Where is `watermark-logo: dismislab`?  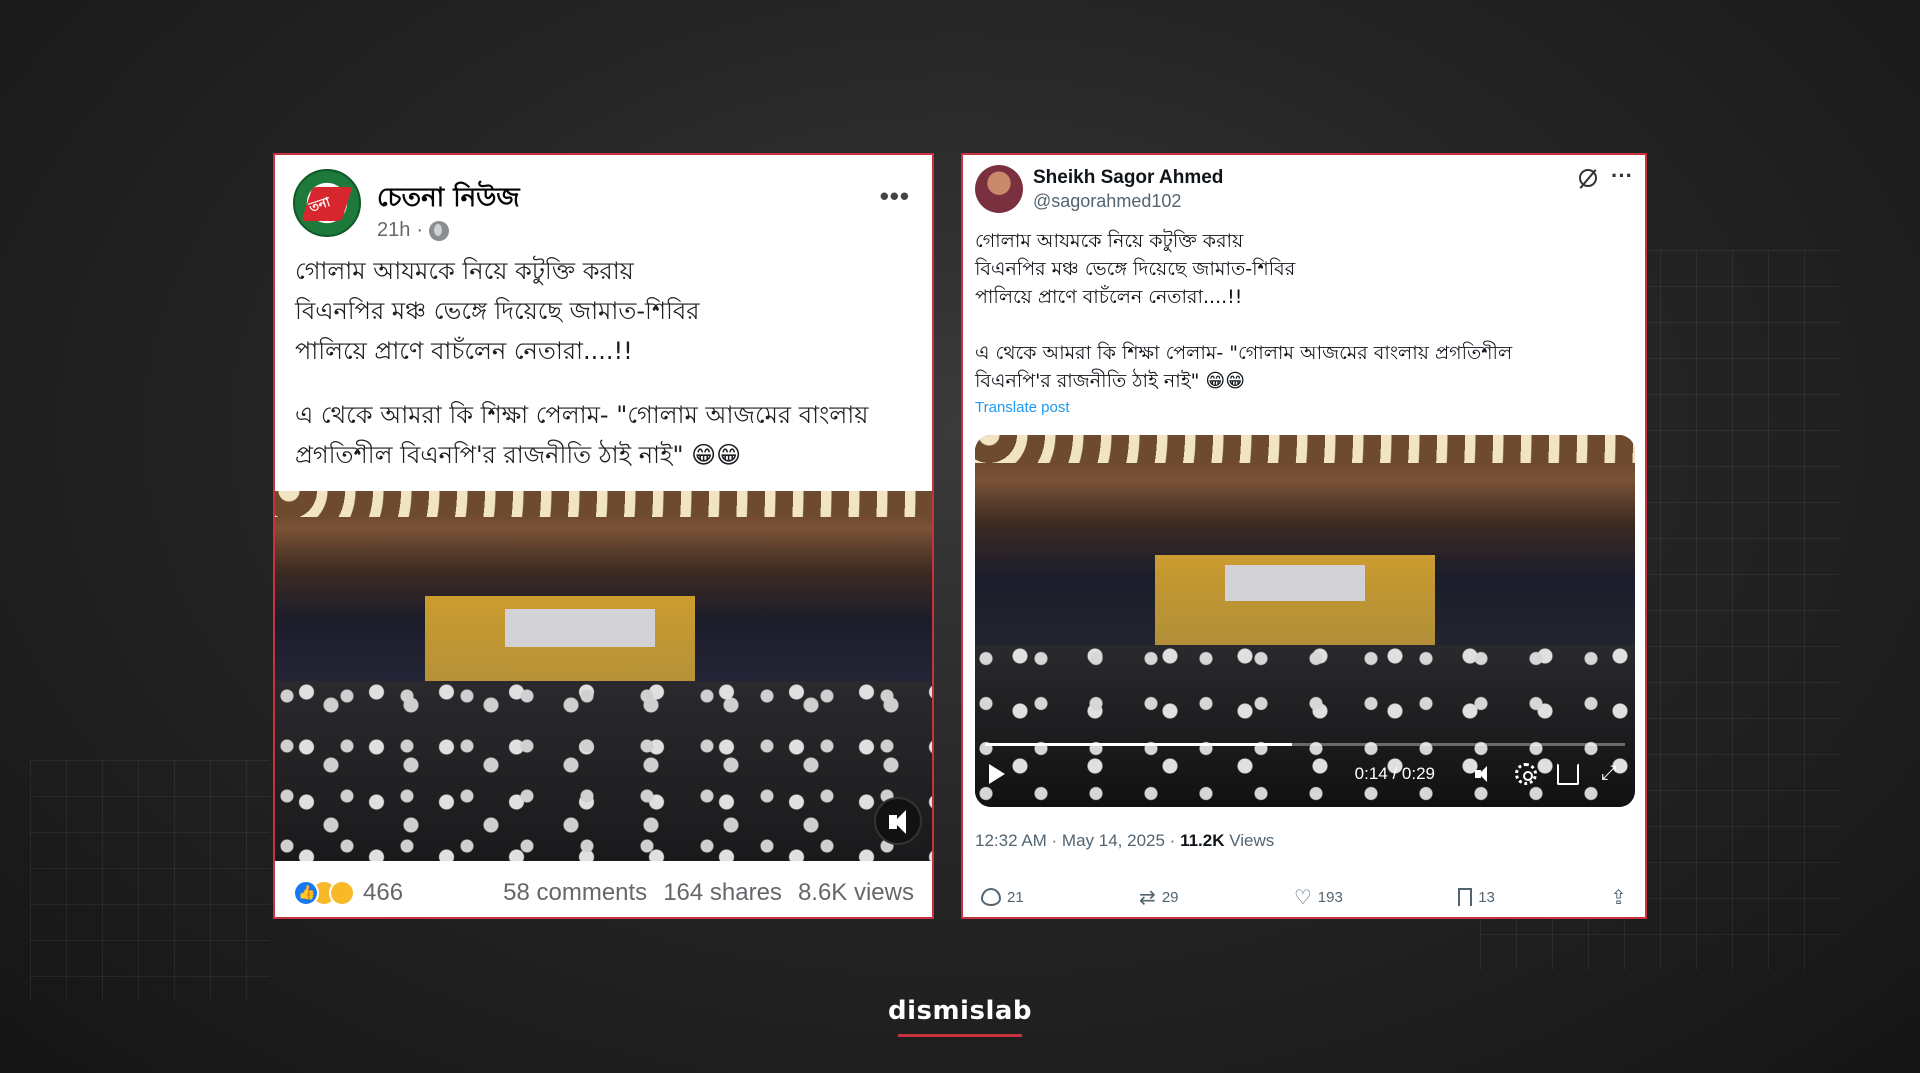 watermark-logo: dismislab is located at coordinates (960, 1011).